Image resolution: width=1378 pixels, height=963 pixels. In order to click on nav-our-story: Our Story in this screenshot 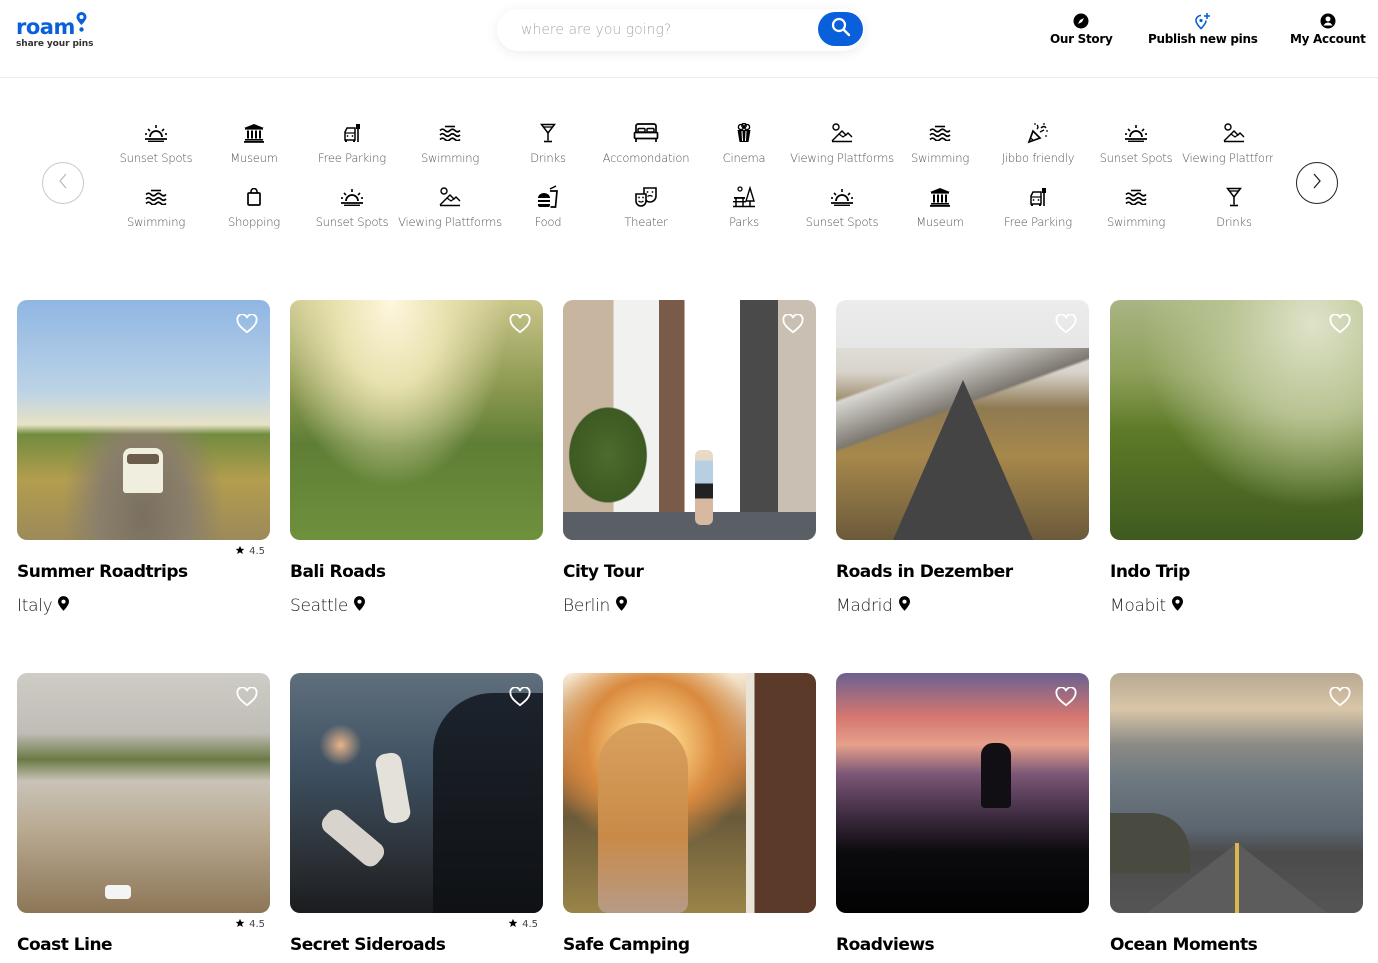, I will do `click(1081, 29)`.